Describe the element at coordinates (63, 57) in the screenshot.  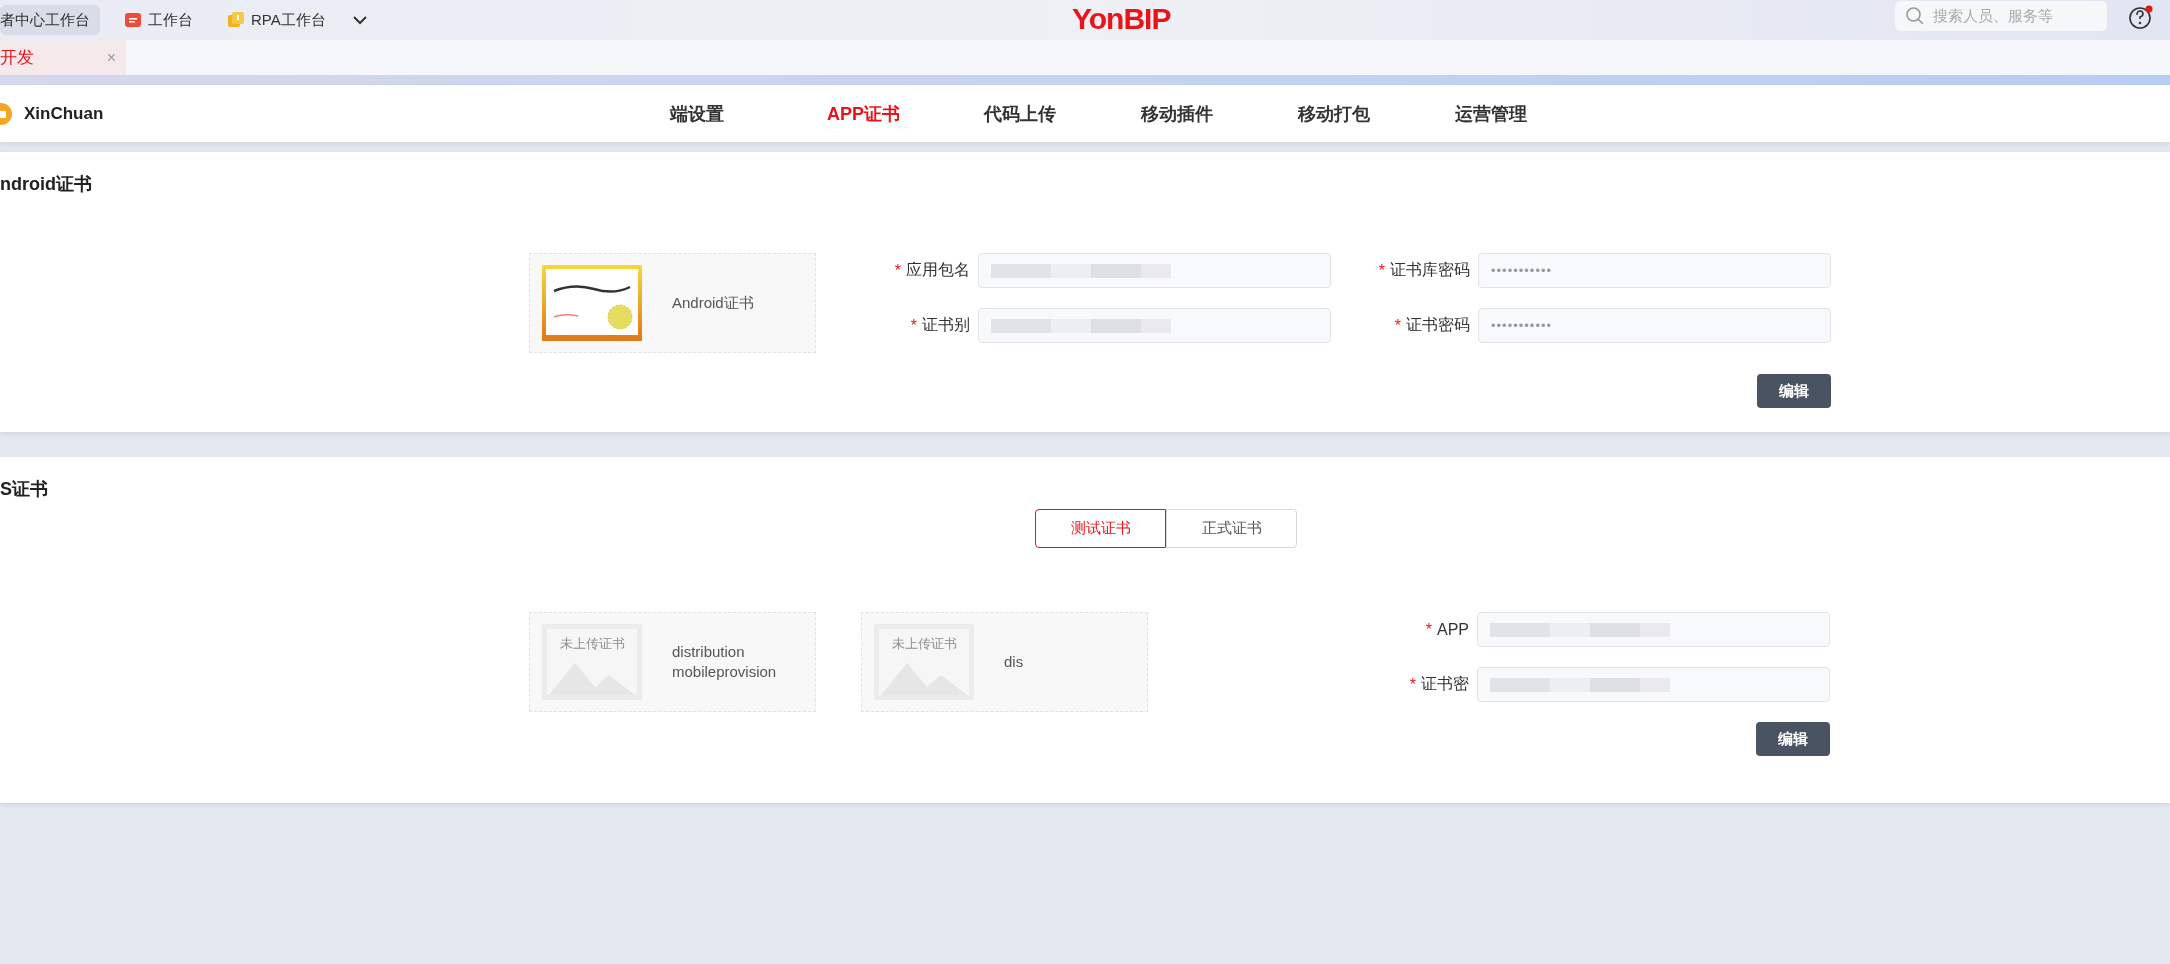
I see `page-tab: 开发 ×` at that location.